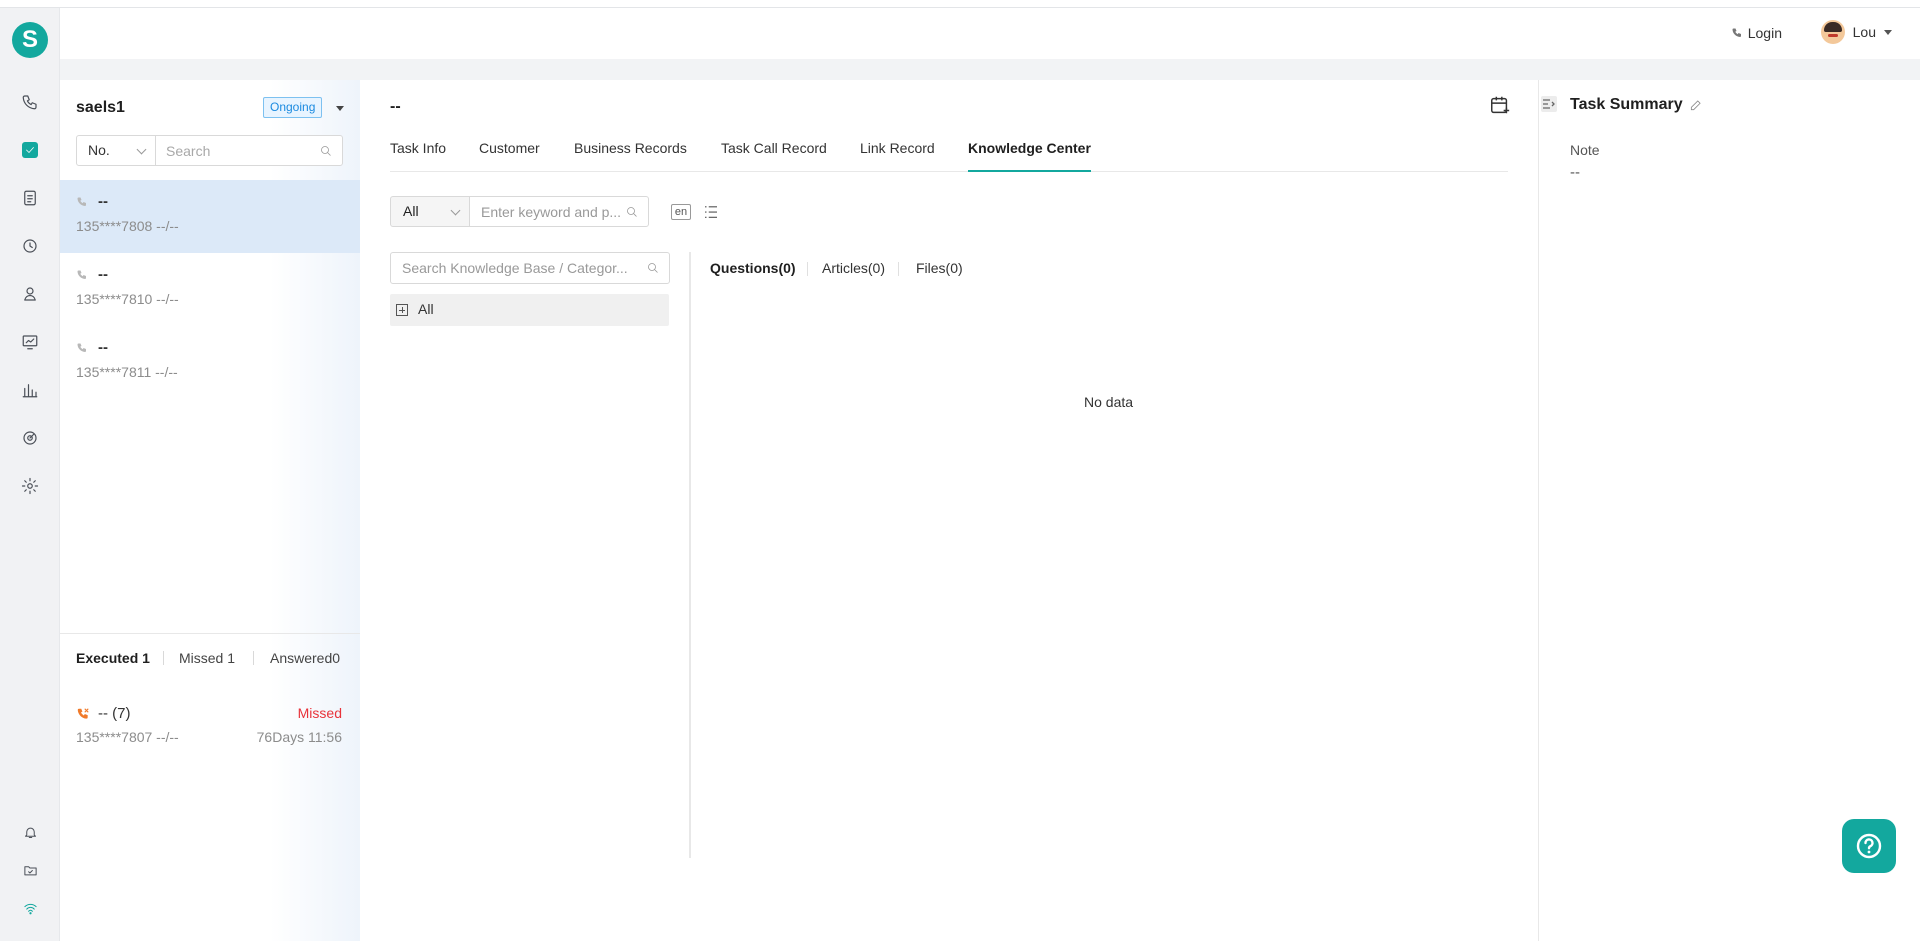 This screenshot has height=941, width=1920. I want to click on tab-knowledge-center: Knowledge Center, so click(1029, 156).